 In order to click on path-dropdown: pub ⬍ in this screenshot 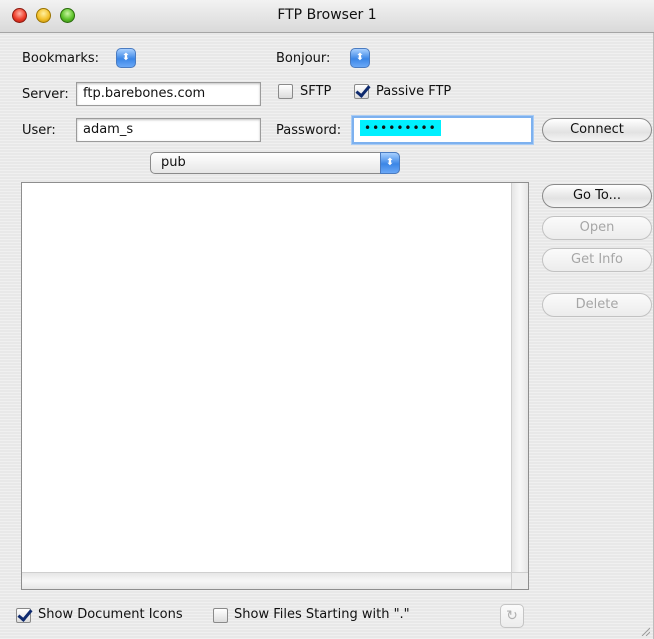, I will do `click(275, 163)`.